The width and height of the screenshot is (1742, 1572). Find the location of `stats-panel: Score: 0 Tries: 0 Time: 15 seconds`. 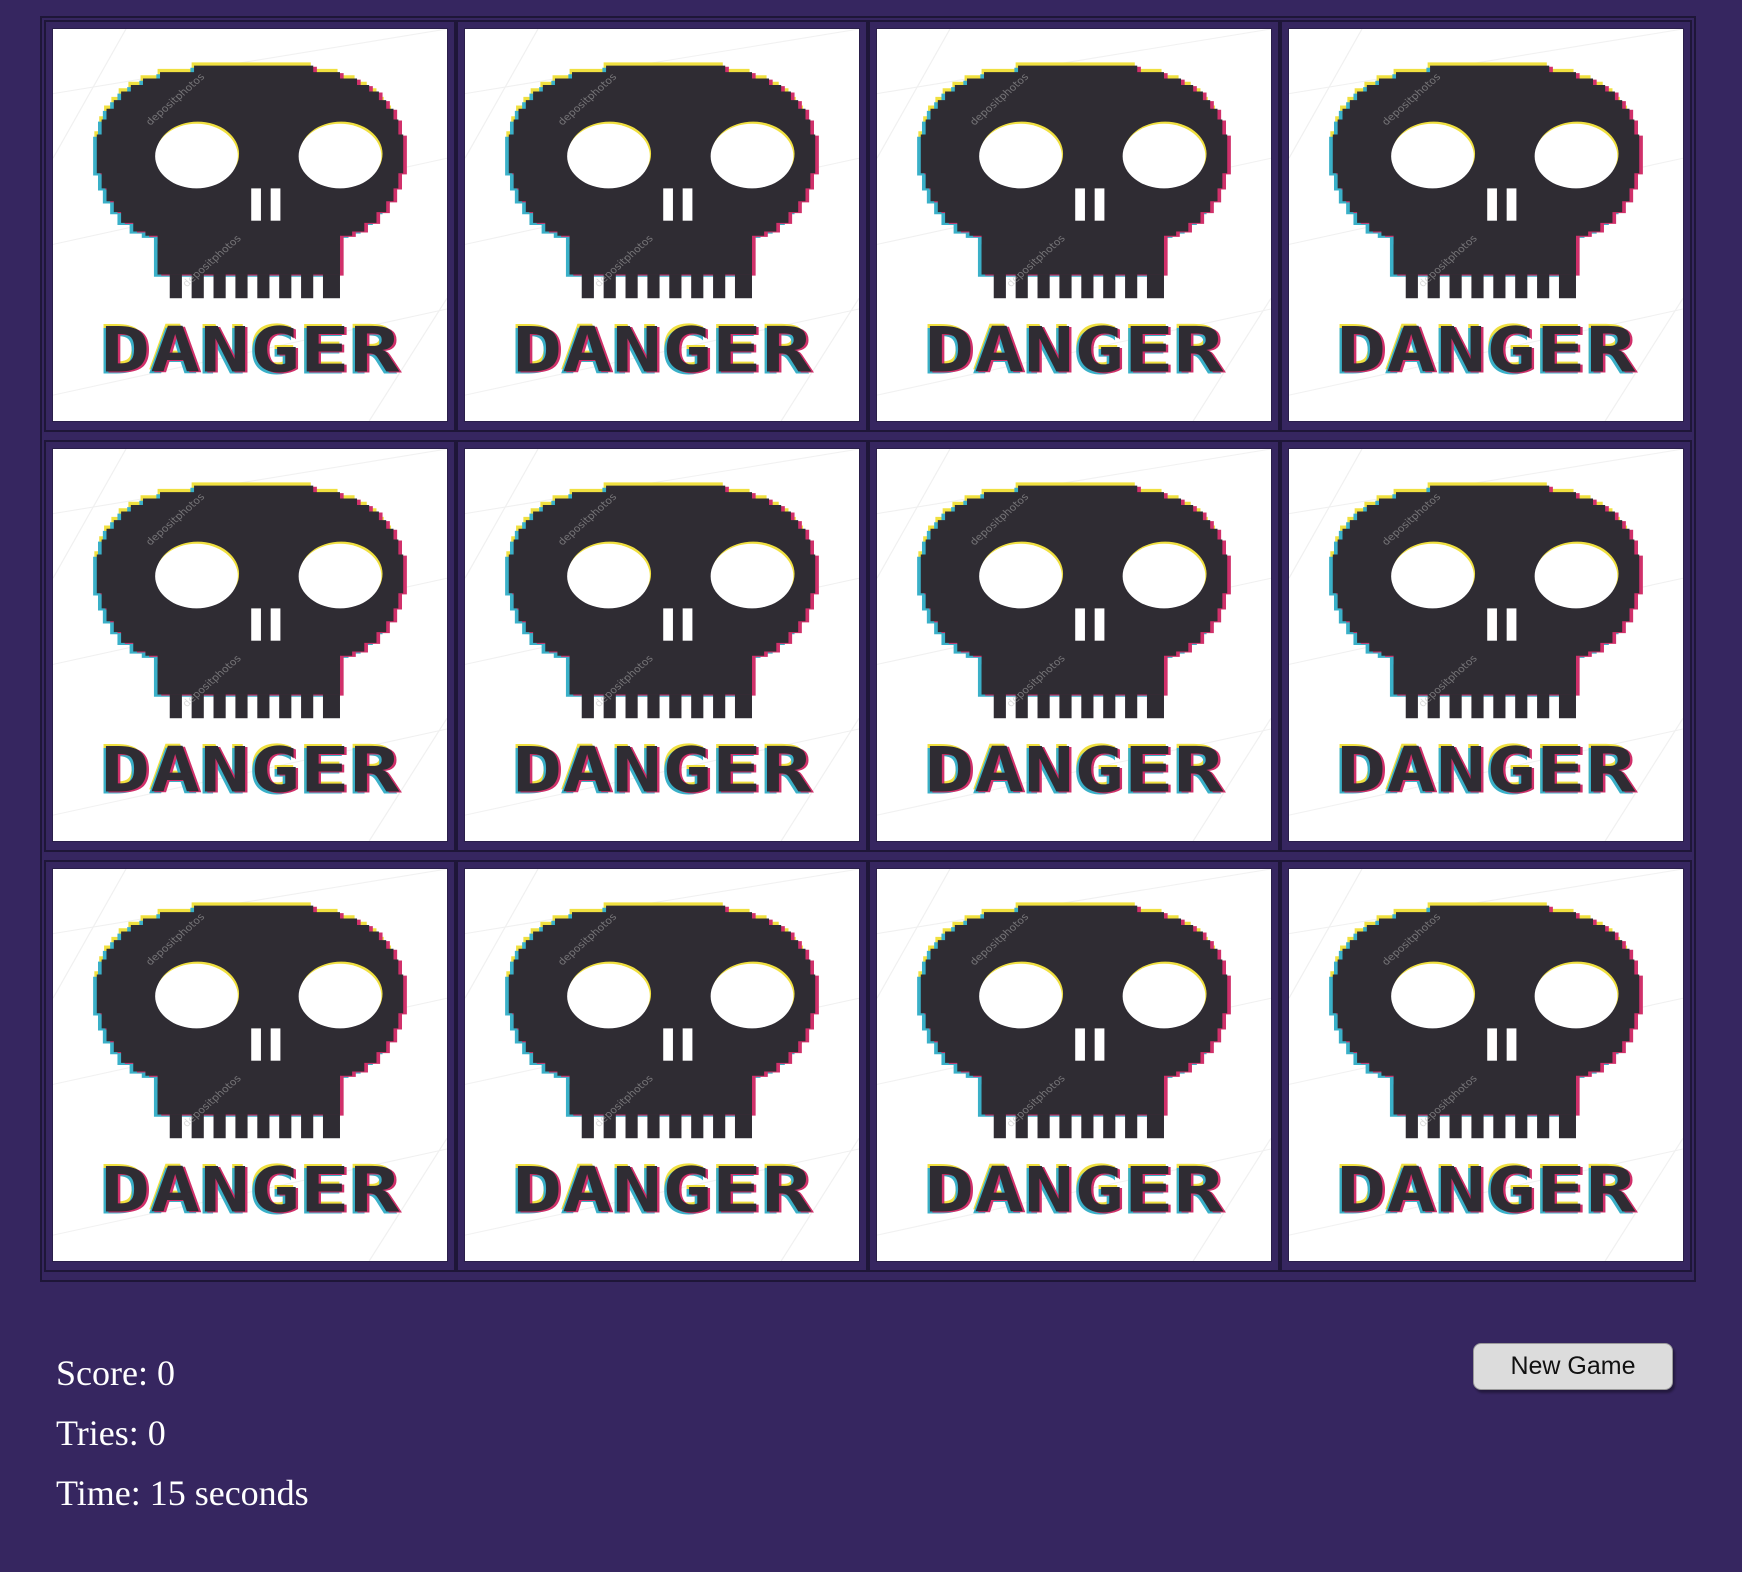

stats-panel: Score: 0 Tries: 0 Time: 15 seconds is located at coordinates (182, 1433).